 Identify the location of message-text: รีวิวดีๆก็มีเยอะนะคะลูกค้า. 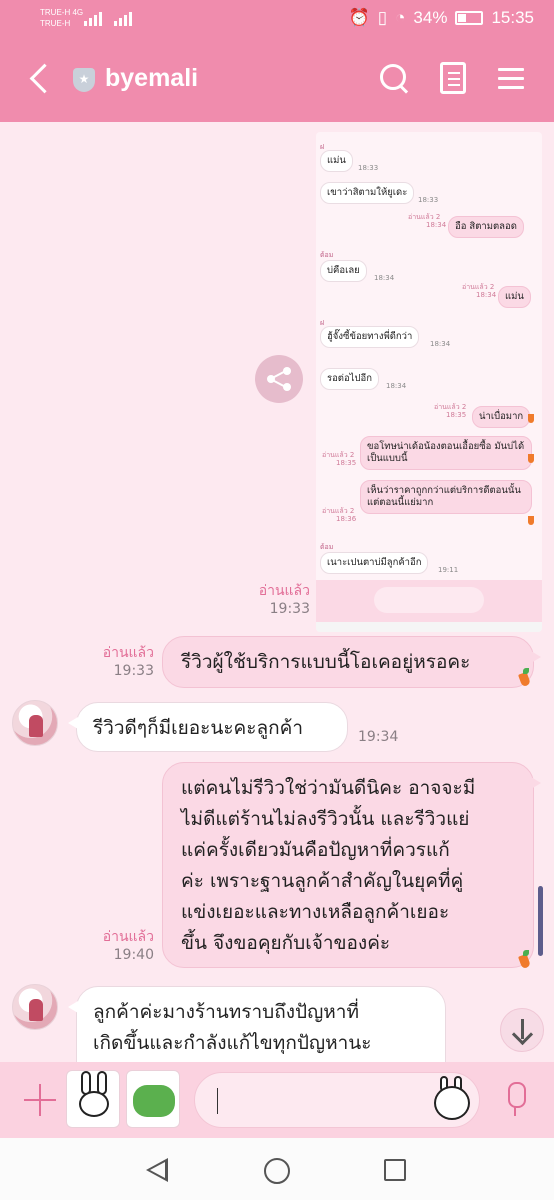
(198, 728).